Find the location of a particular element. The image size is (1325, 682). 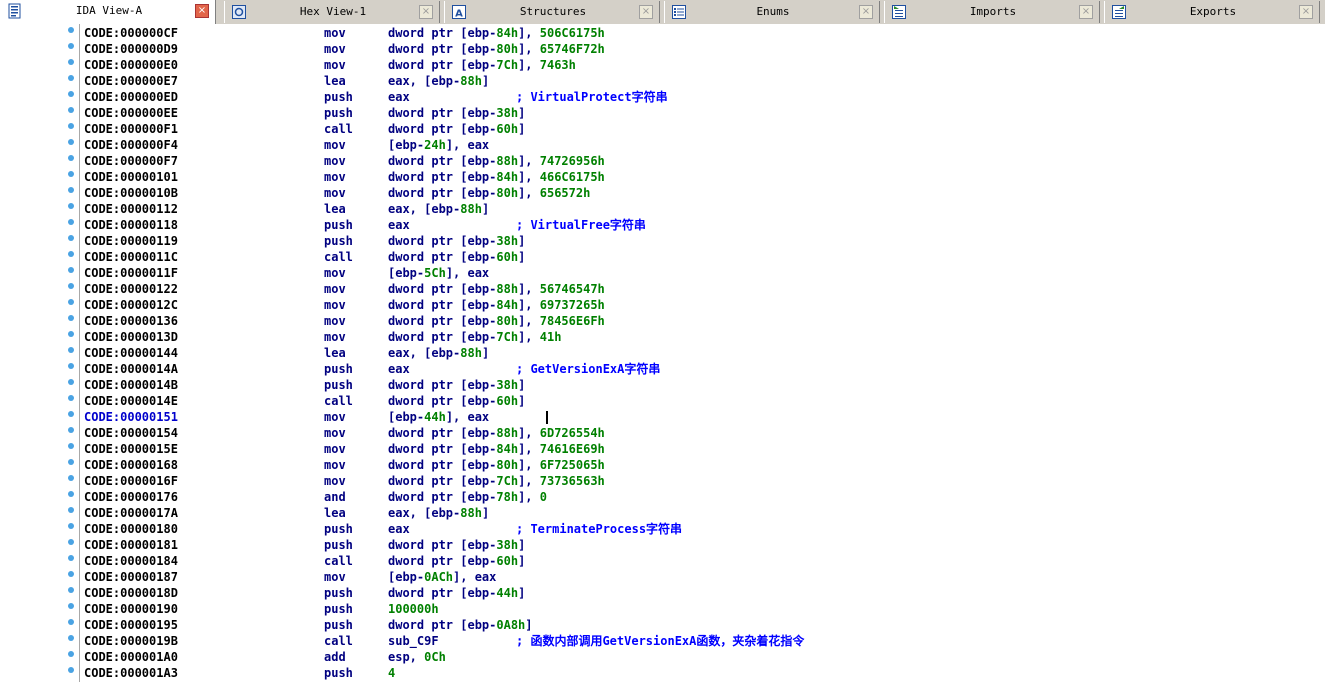

operands: [ebp-24h], eax is located at coordinates (438, 145).